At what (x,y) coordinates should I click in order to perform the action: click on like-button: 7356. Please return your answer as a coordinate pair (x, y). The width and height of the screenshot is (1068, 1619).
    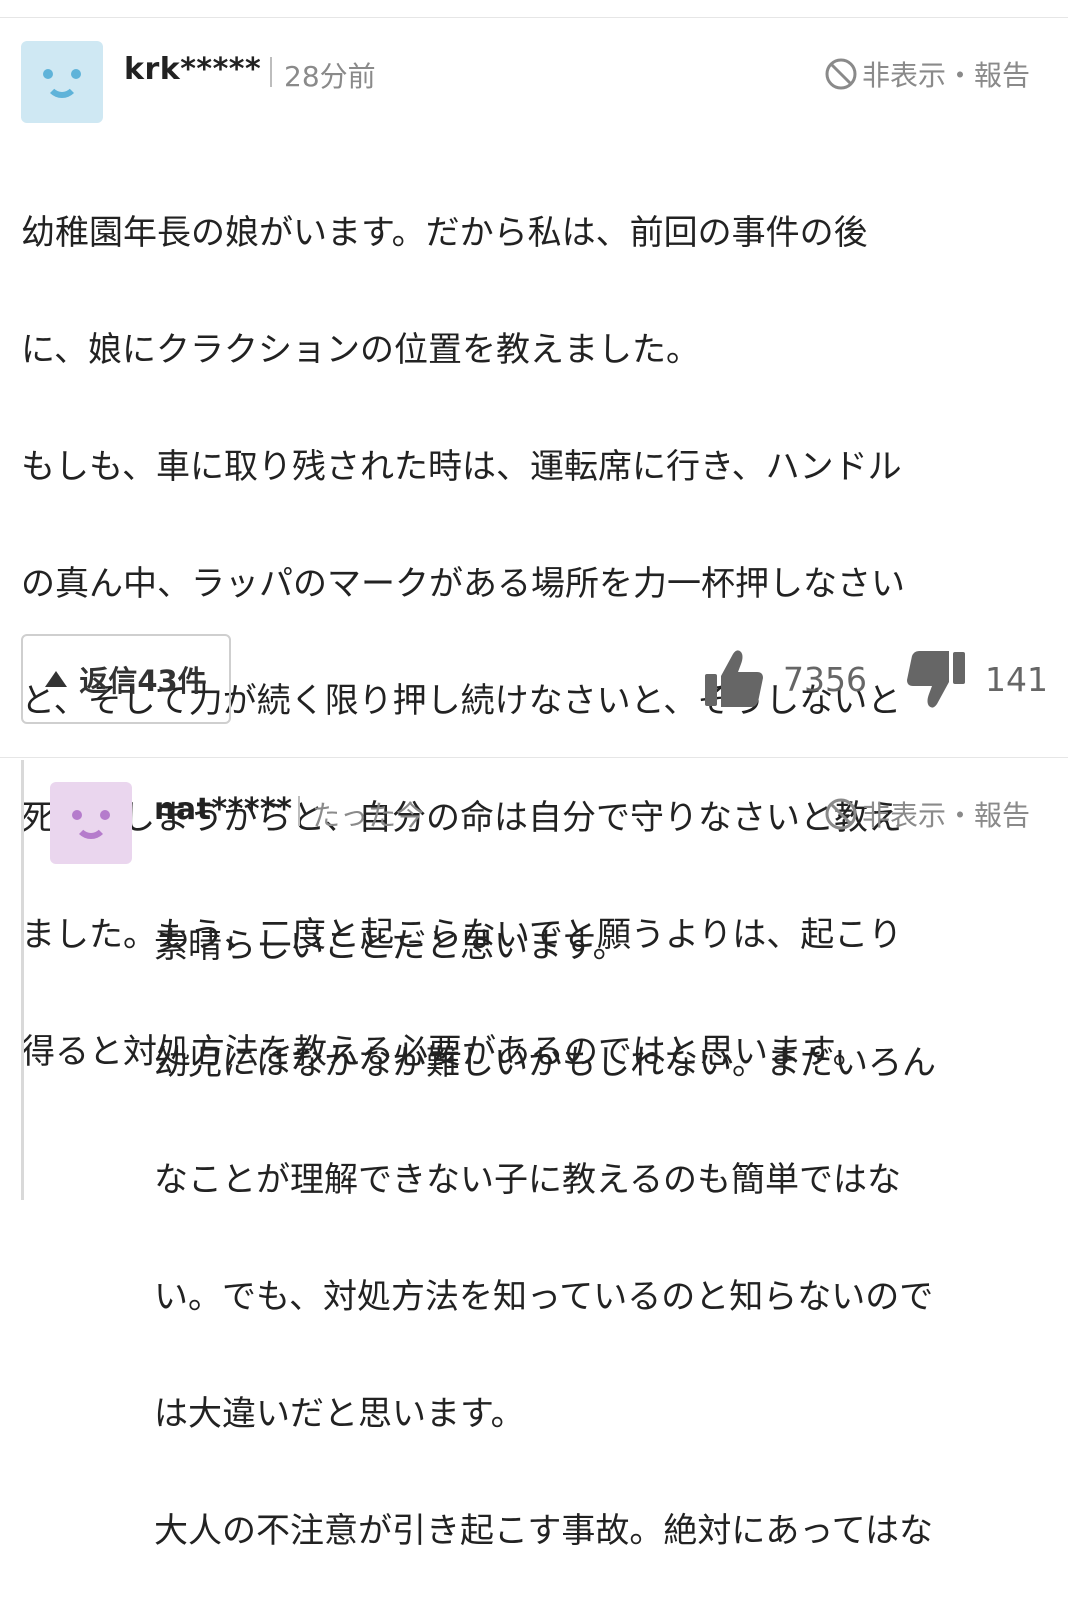
    Looking at the image, I should click on (785, 679).